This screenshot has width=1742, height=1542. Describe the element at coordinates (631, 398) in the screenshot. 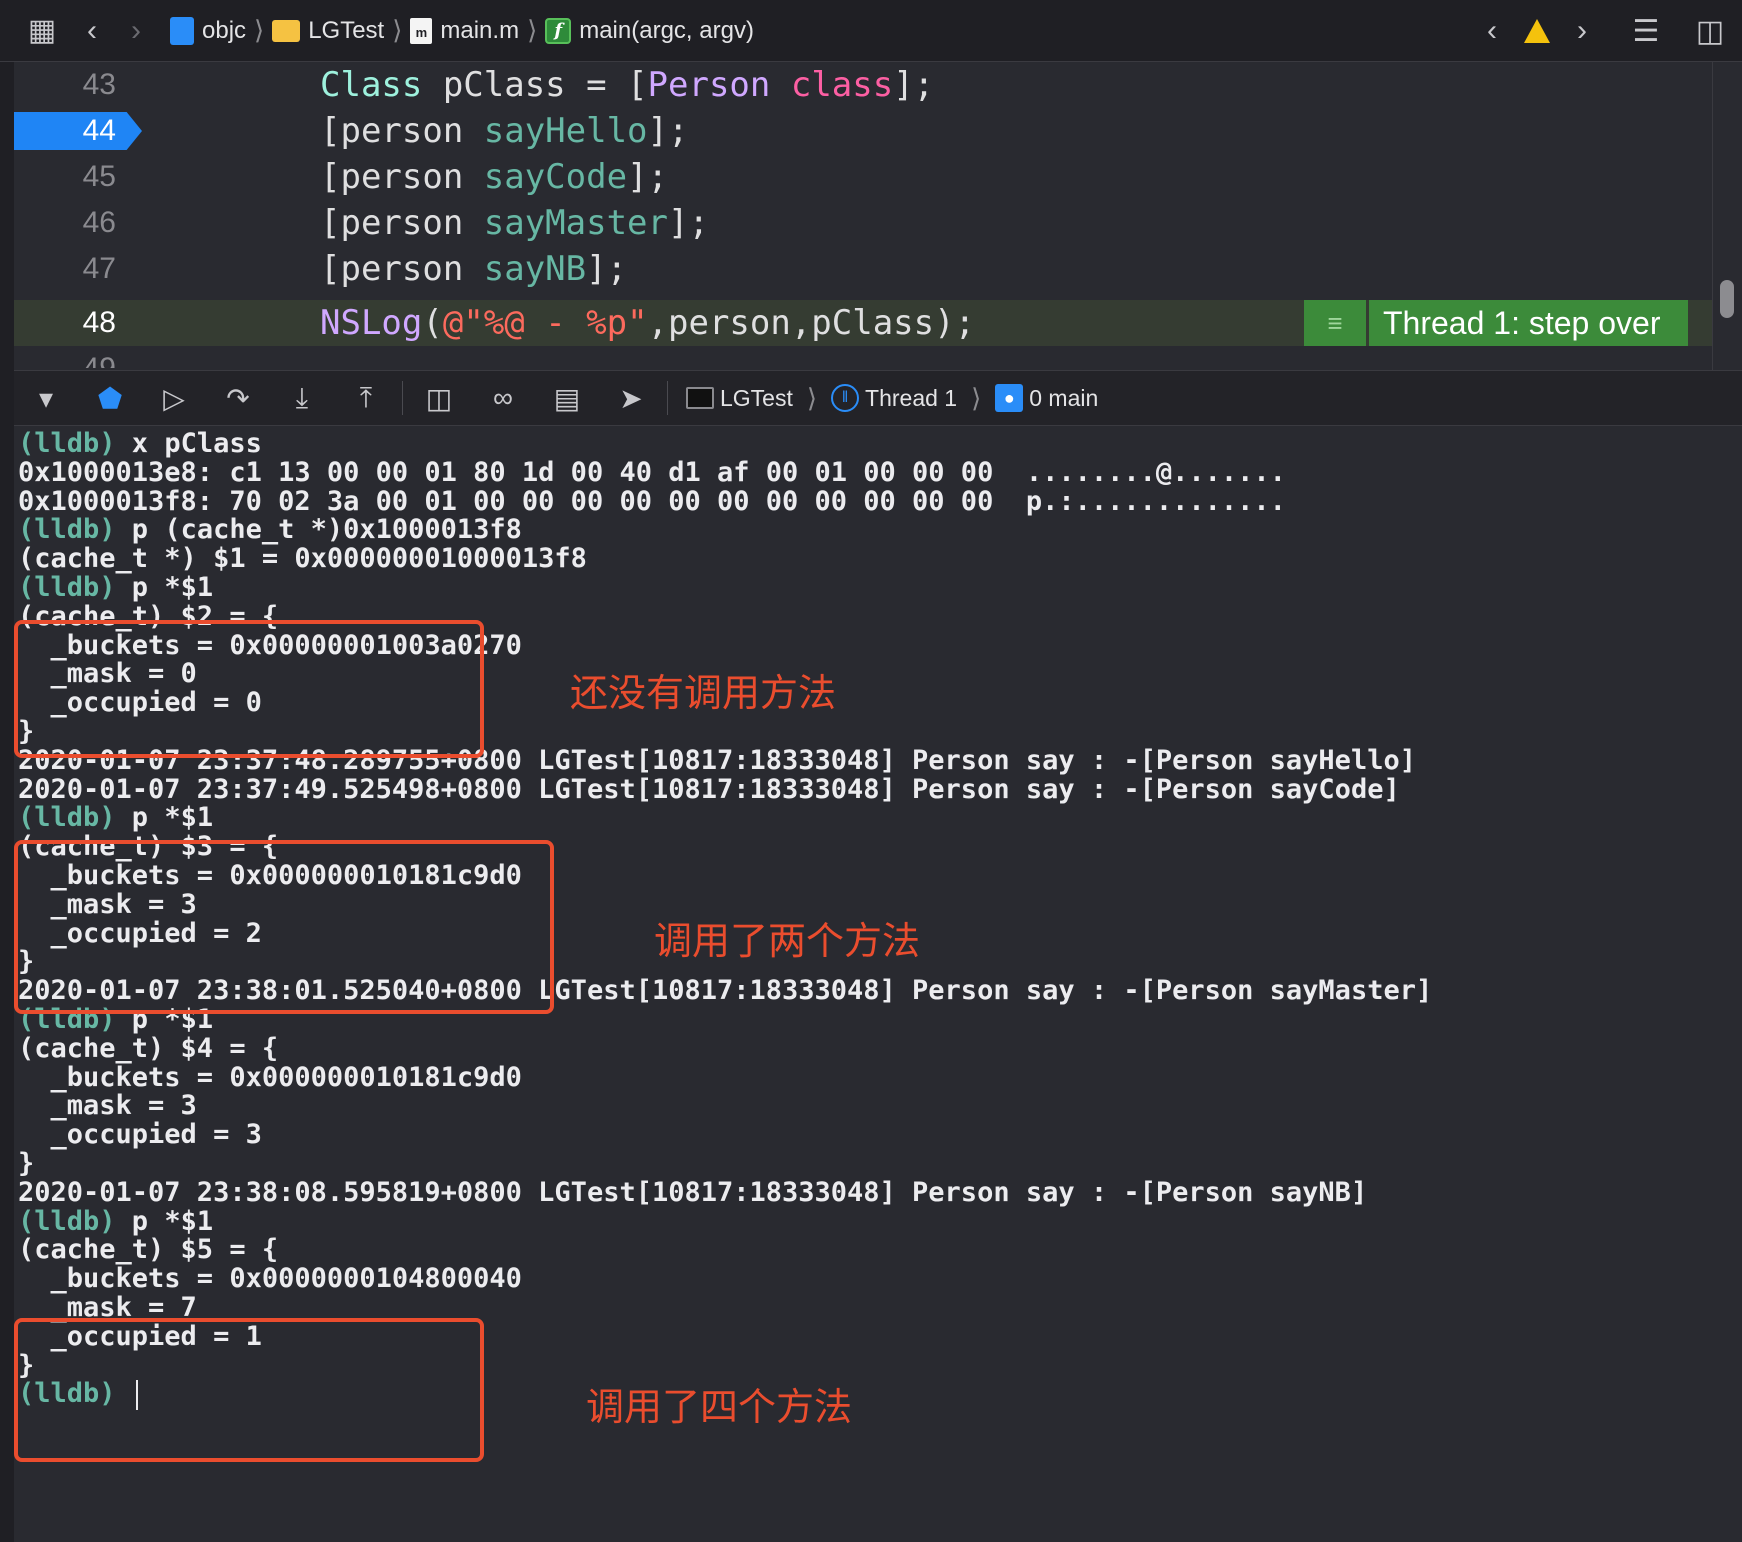

I see `simulate-location-icon: ➤` at that location.